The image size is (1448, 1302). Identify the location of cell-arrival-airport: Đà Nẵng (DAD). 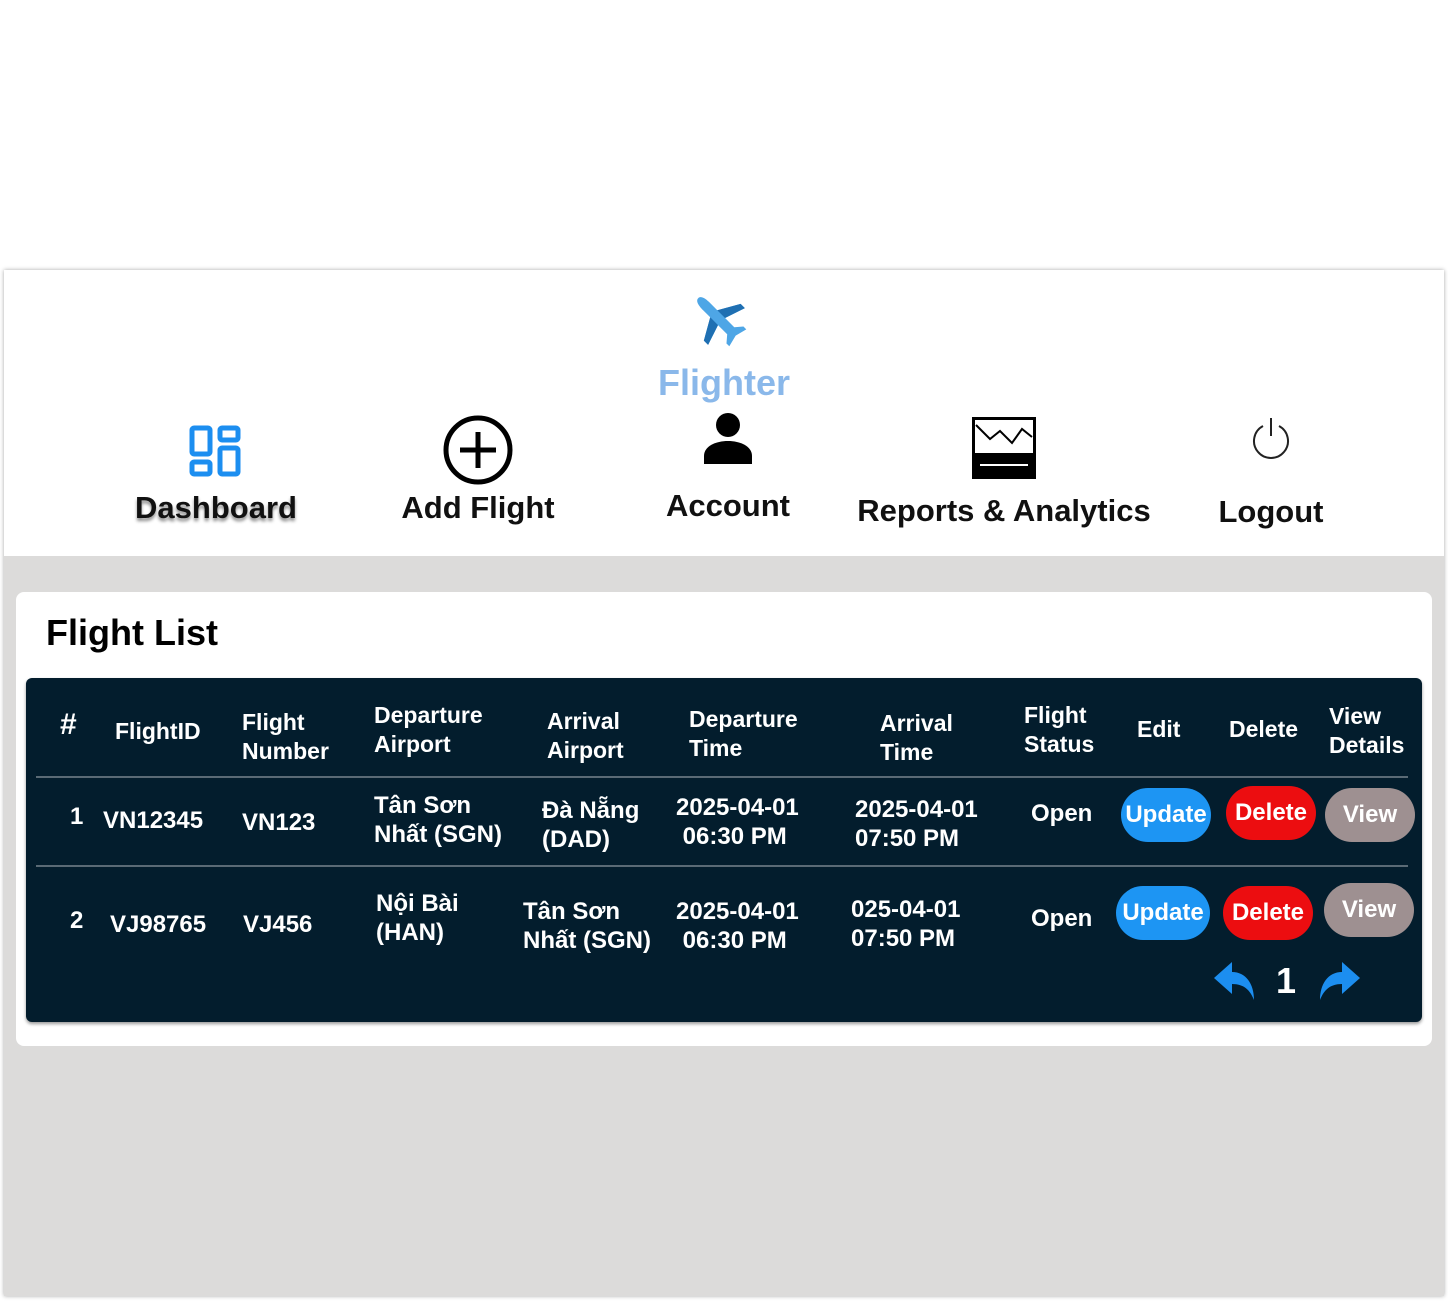
(591, 825).